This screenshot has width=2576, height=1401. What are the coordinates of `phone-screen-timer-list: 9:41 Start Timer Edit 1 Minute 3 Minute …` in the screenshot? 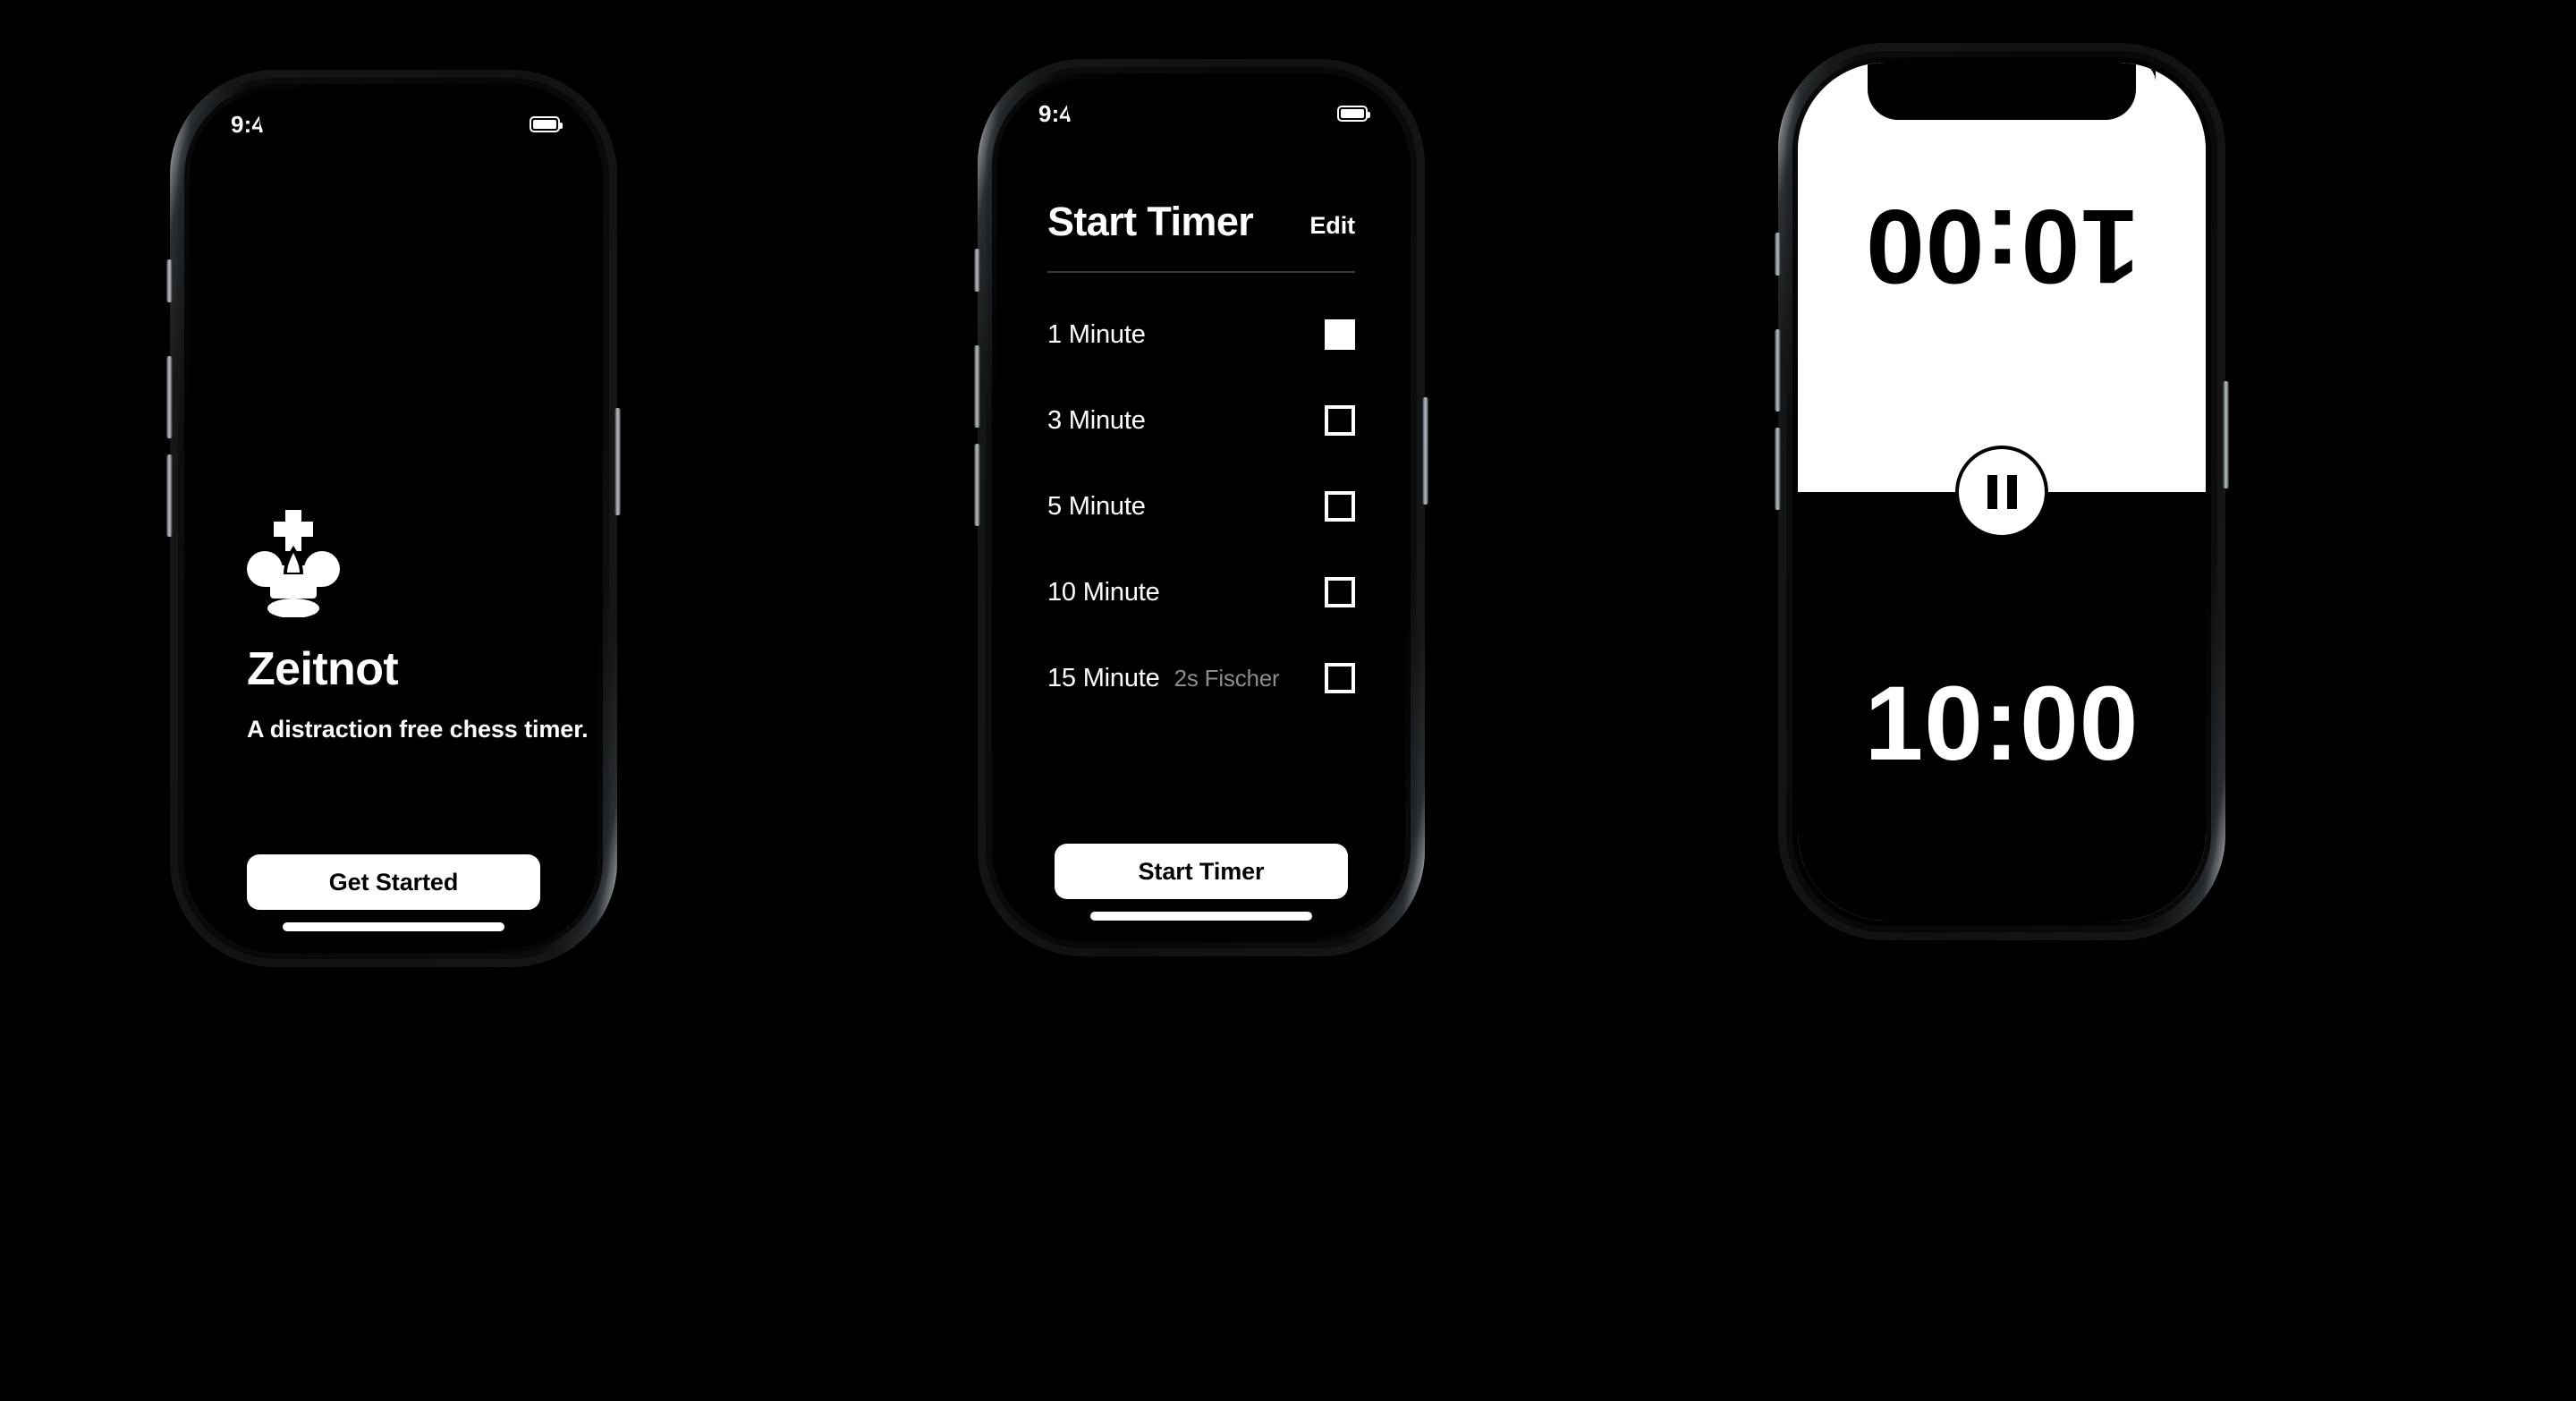 It's located at (1201, 508).